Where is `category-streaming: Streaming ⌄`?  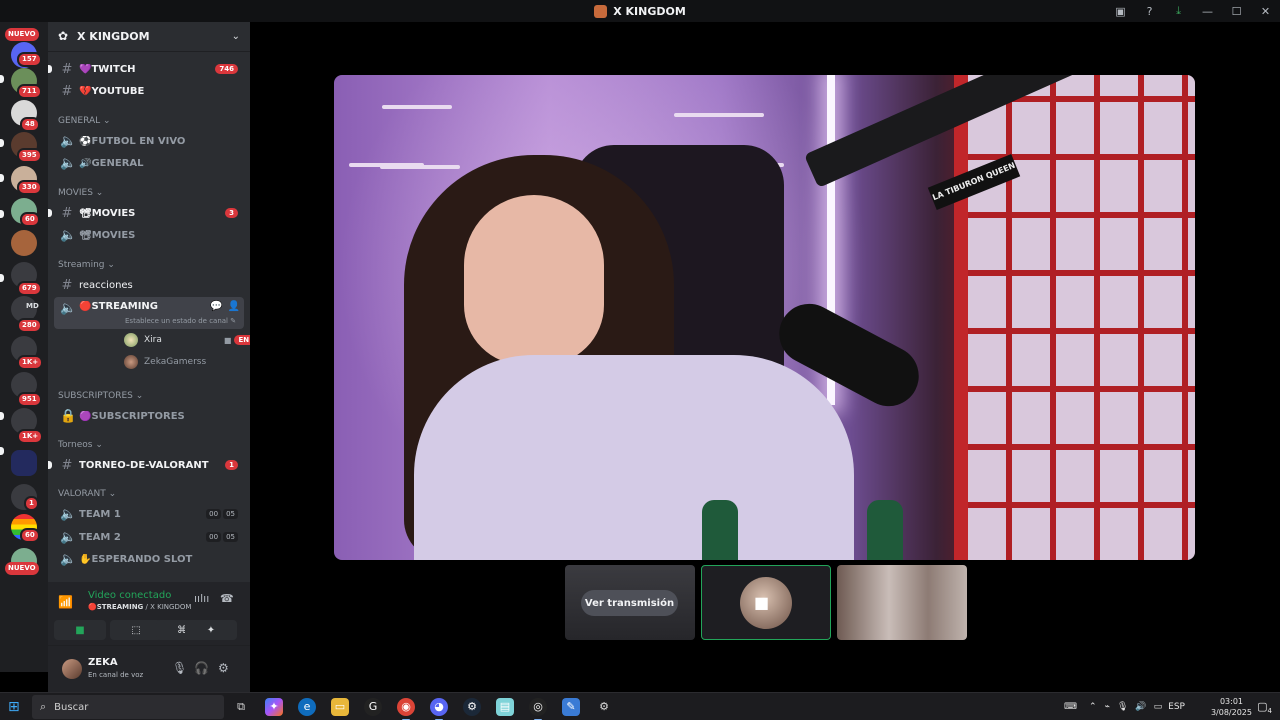 category-streaming: Streaming ⌄ is located at coordinates (86, 265).